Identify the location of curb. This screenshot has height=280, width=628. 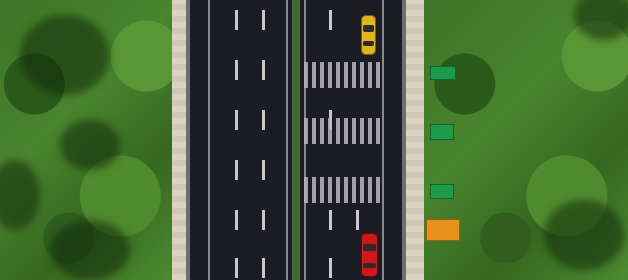
(188, 140).